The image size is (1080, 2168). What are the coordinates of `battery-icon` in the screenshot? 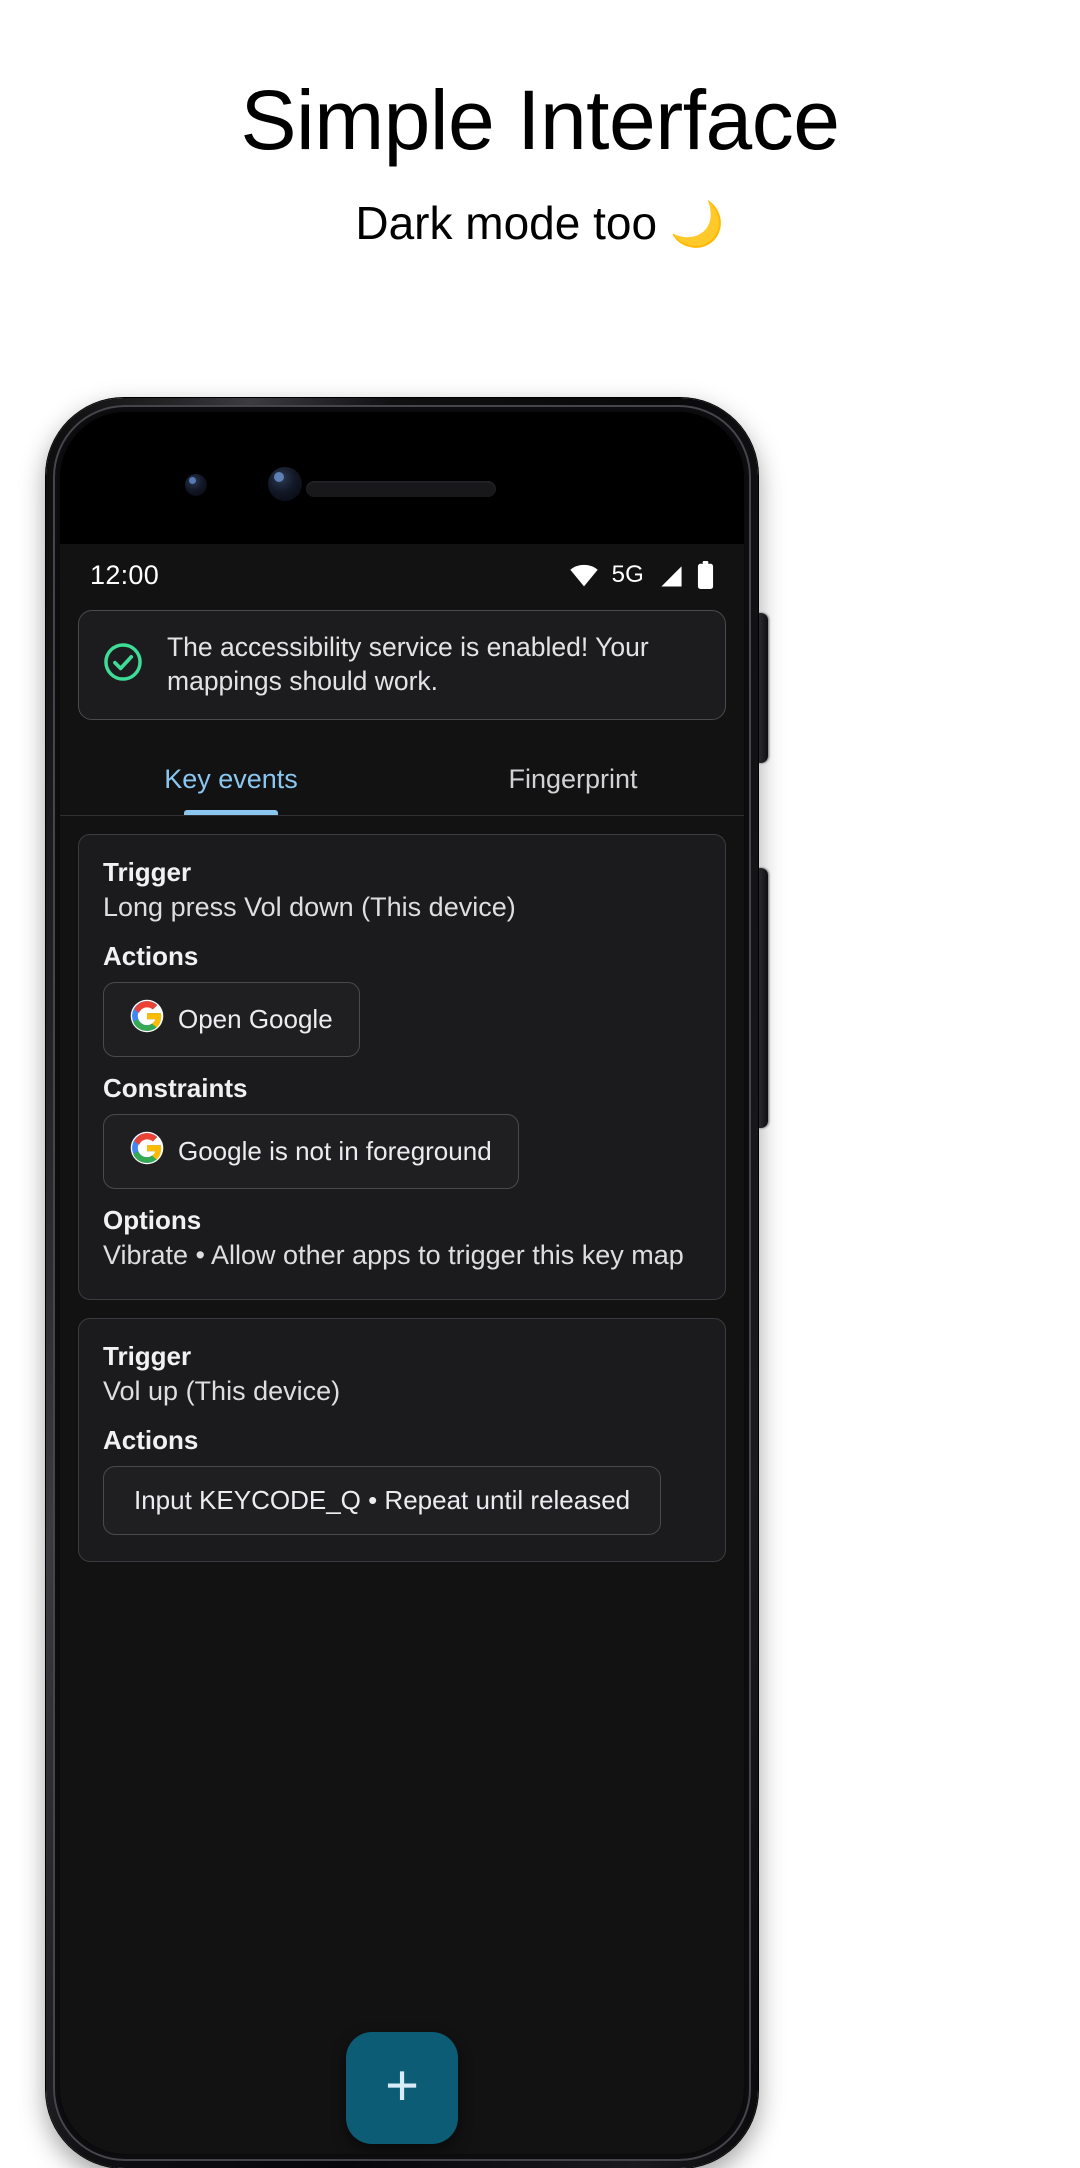 It's located at (705, 575).